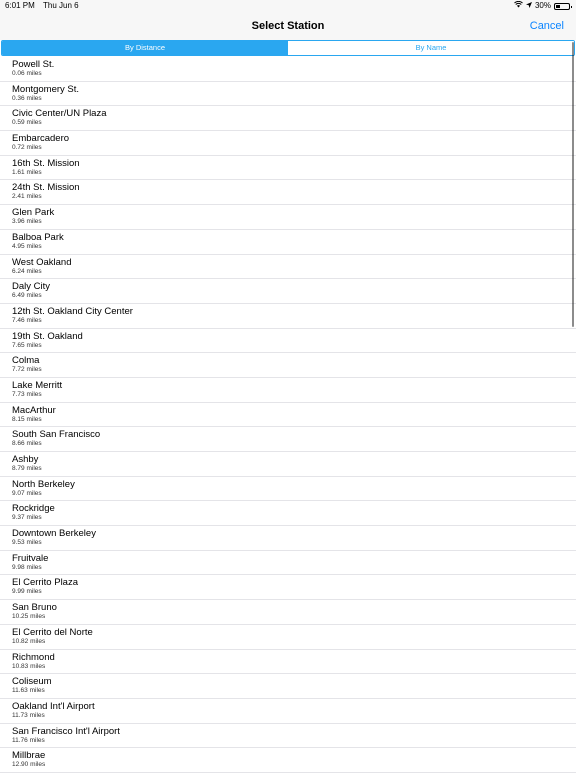  What do you see at coordinates (27, 296) in the screenshot?
I see `station-distance: 6.49 miles` at bounding box center [27, 296].